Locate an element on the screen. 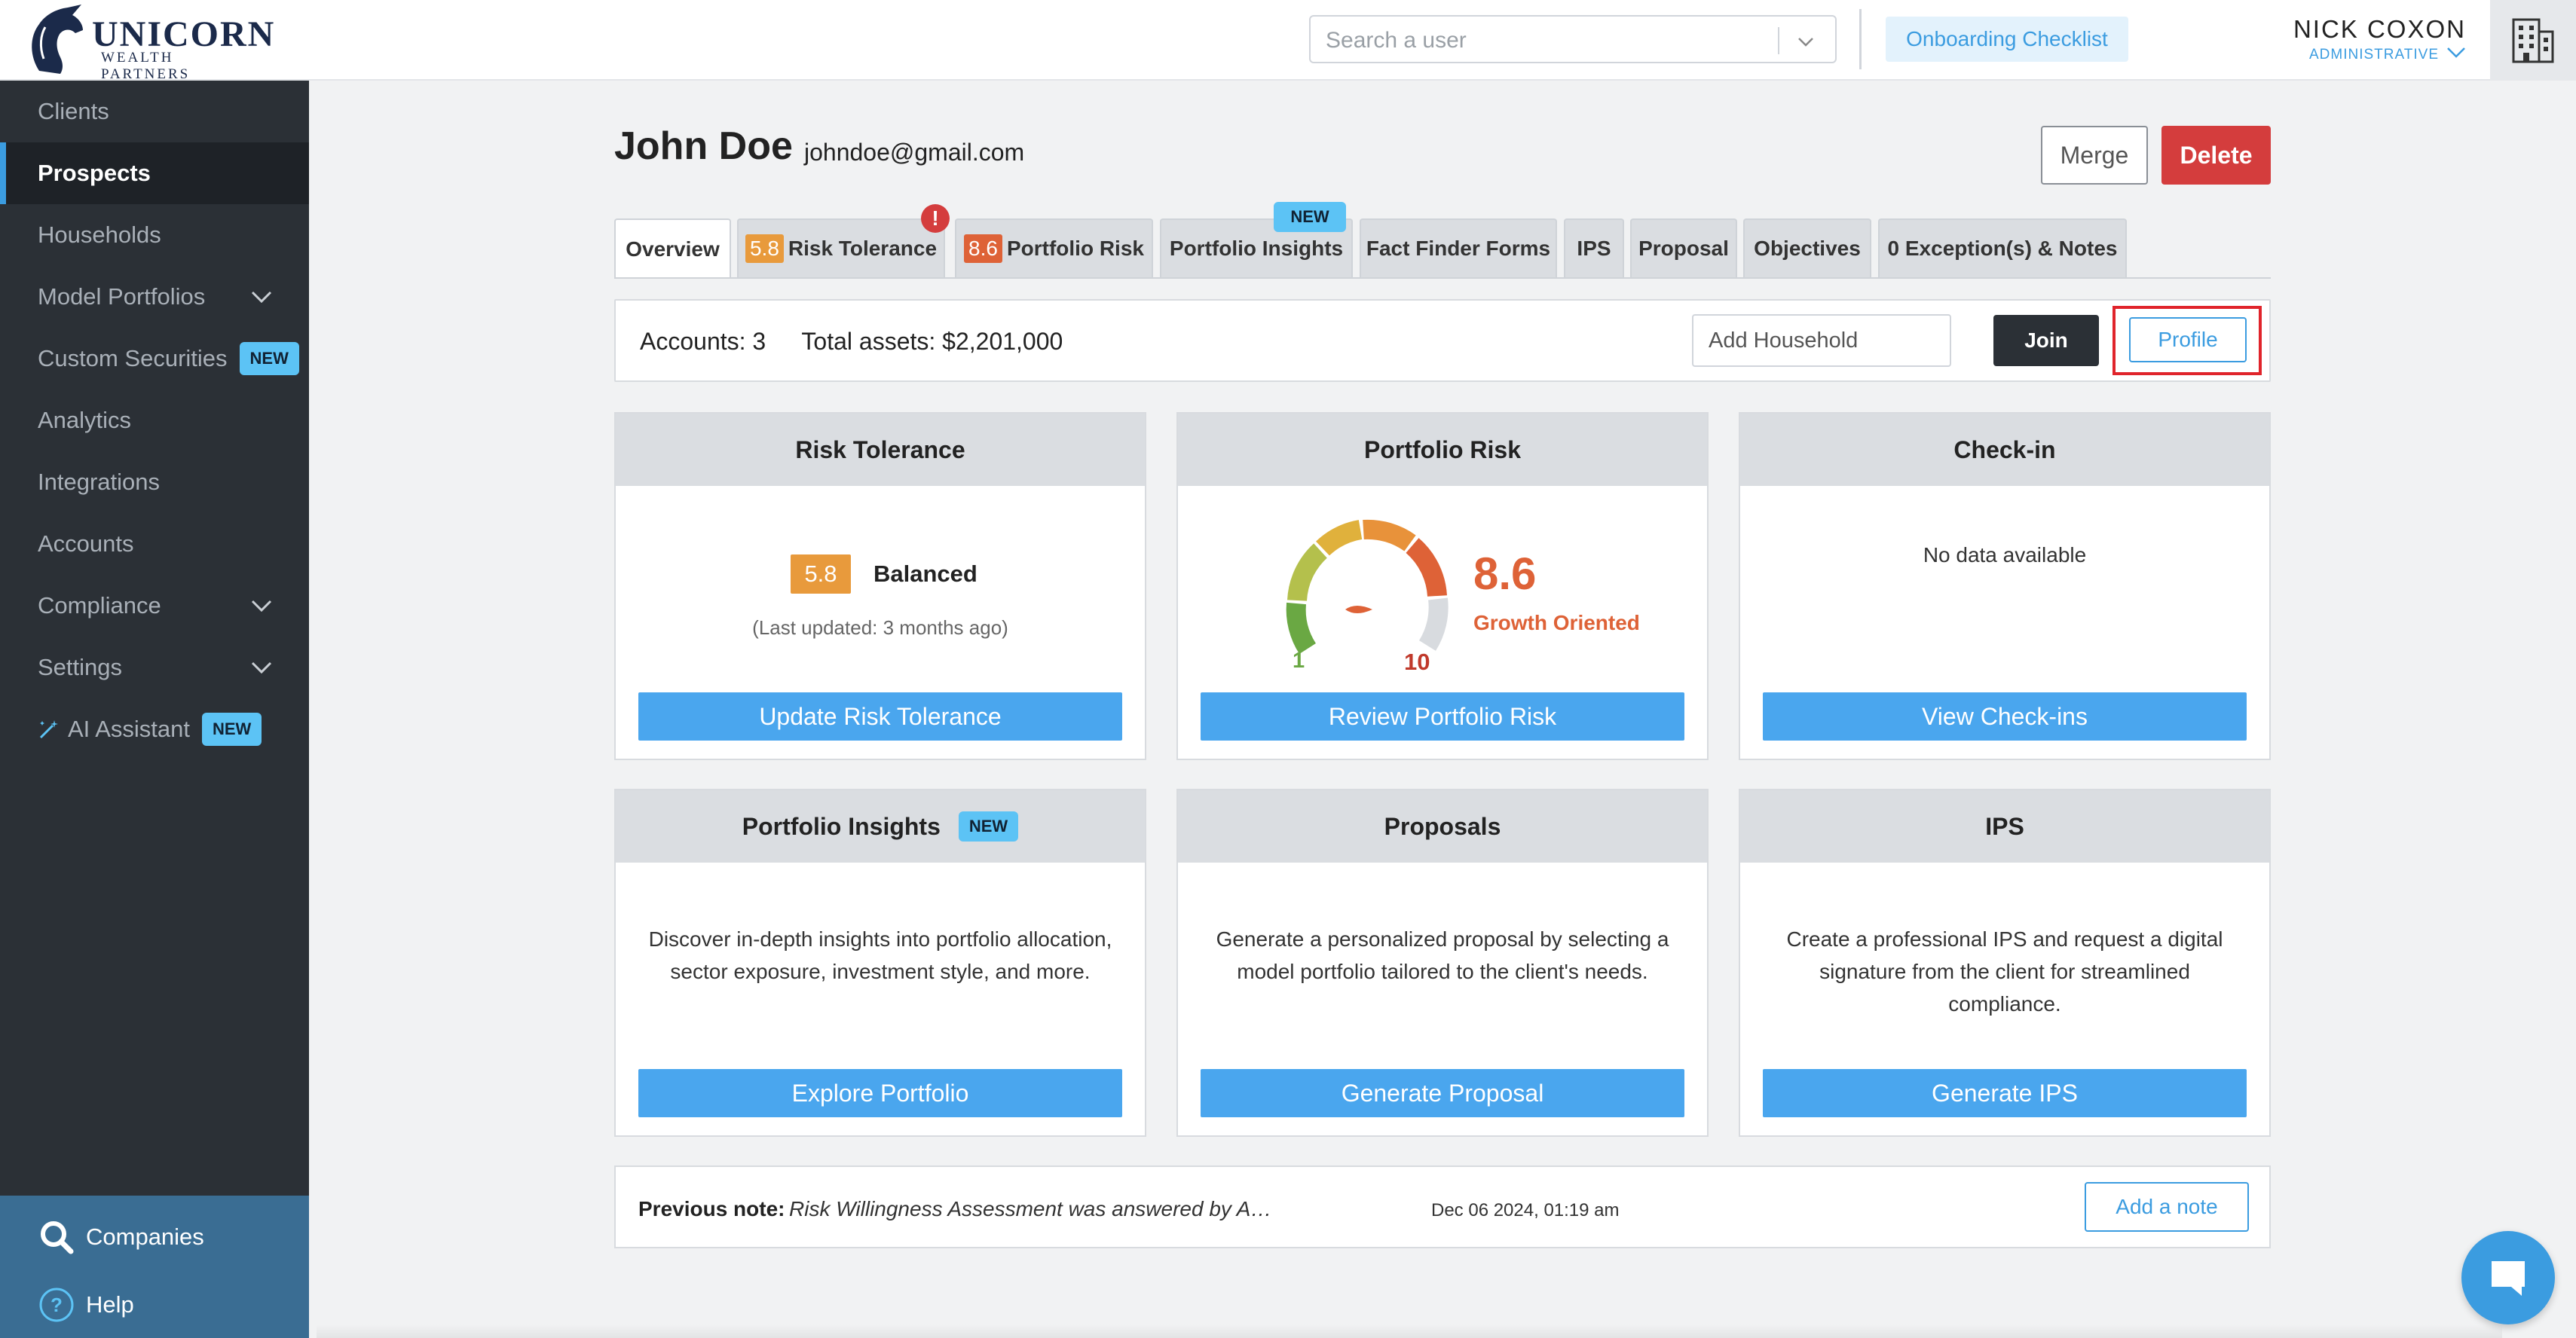 The width and height of the screenshot is (2576, 1338). risk-score-badge: 5.8 is located at coordinates (821, 574).